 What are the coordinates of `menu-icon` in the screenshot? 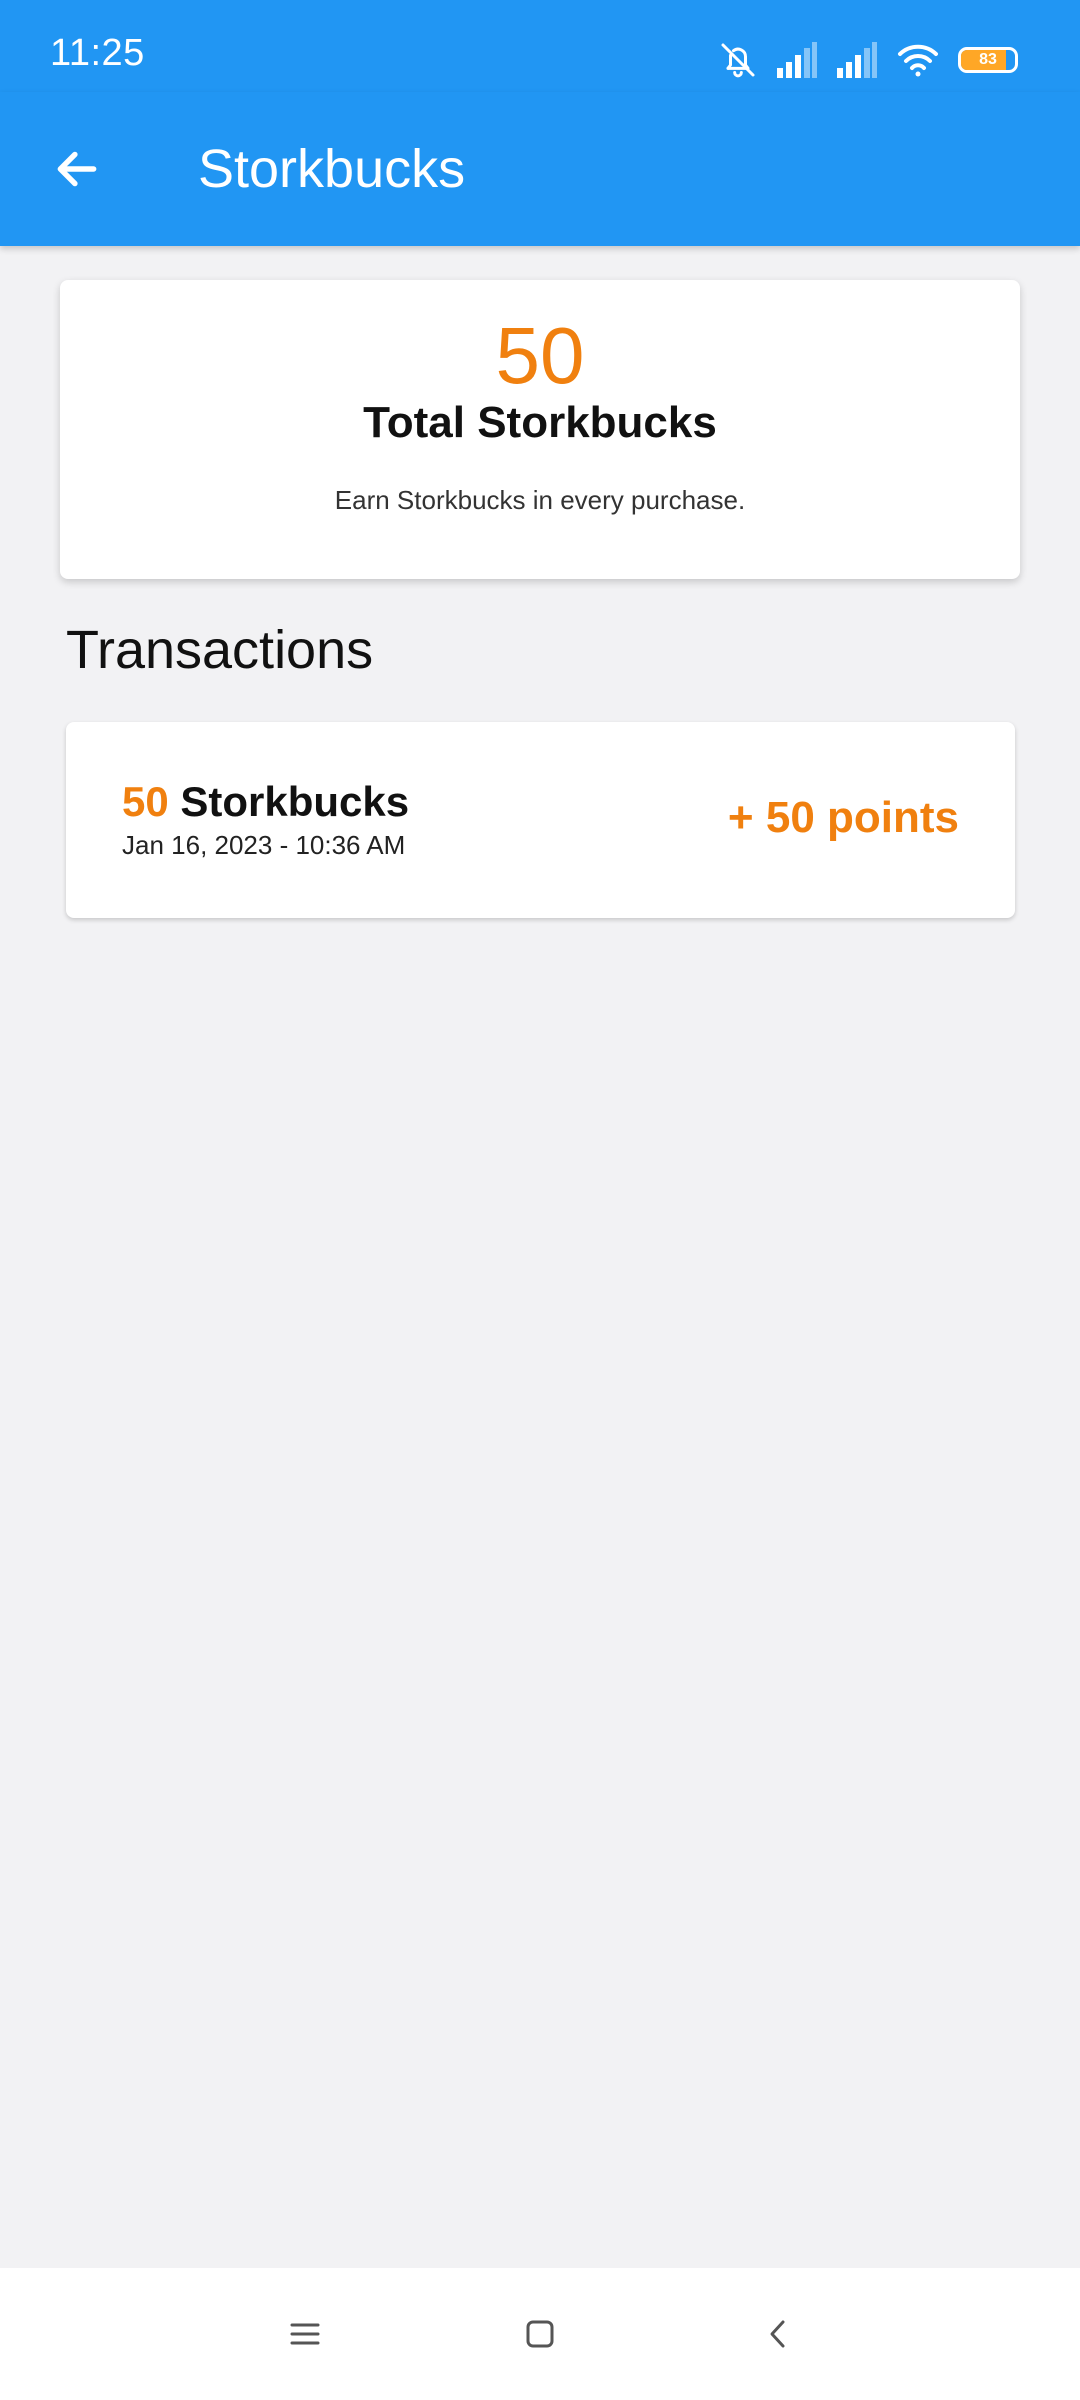 It's located at (305, 2334).